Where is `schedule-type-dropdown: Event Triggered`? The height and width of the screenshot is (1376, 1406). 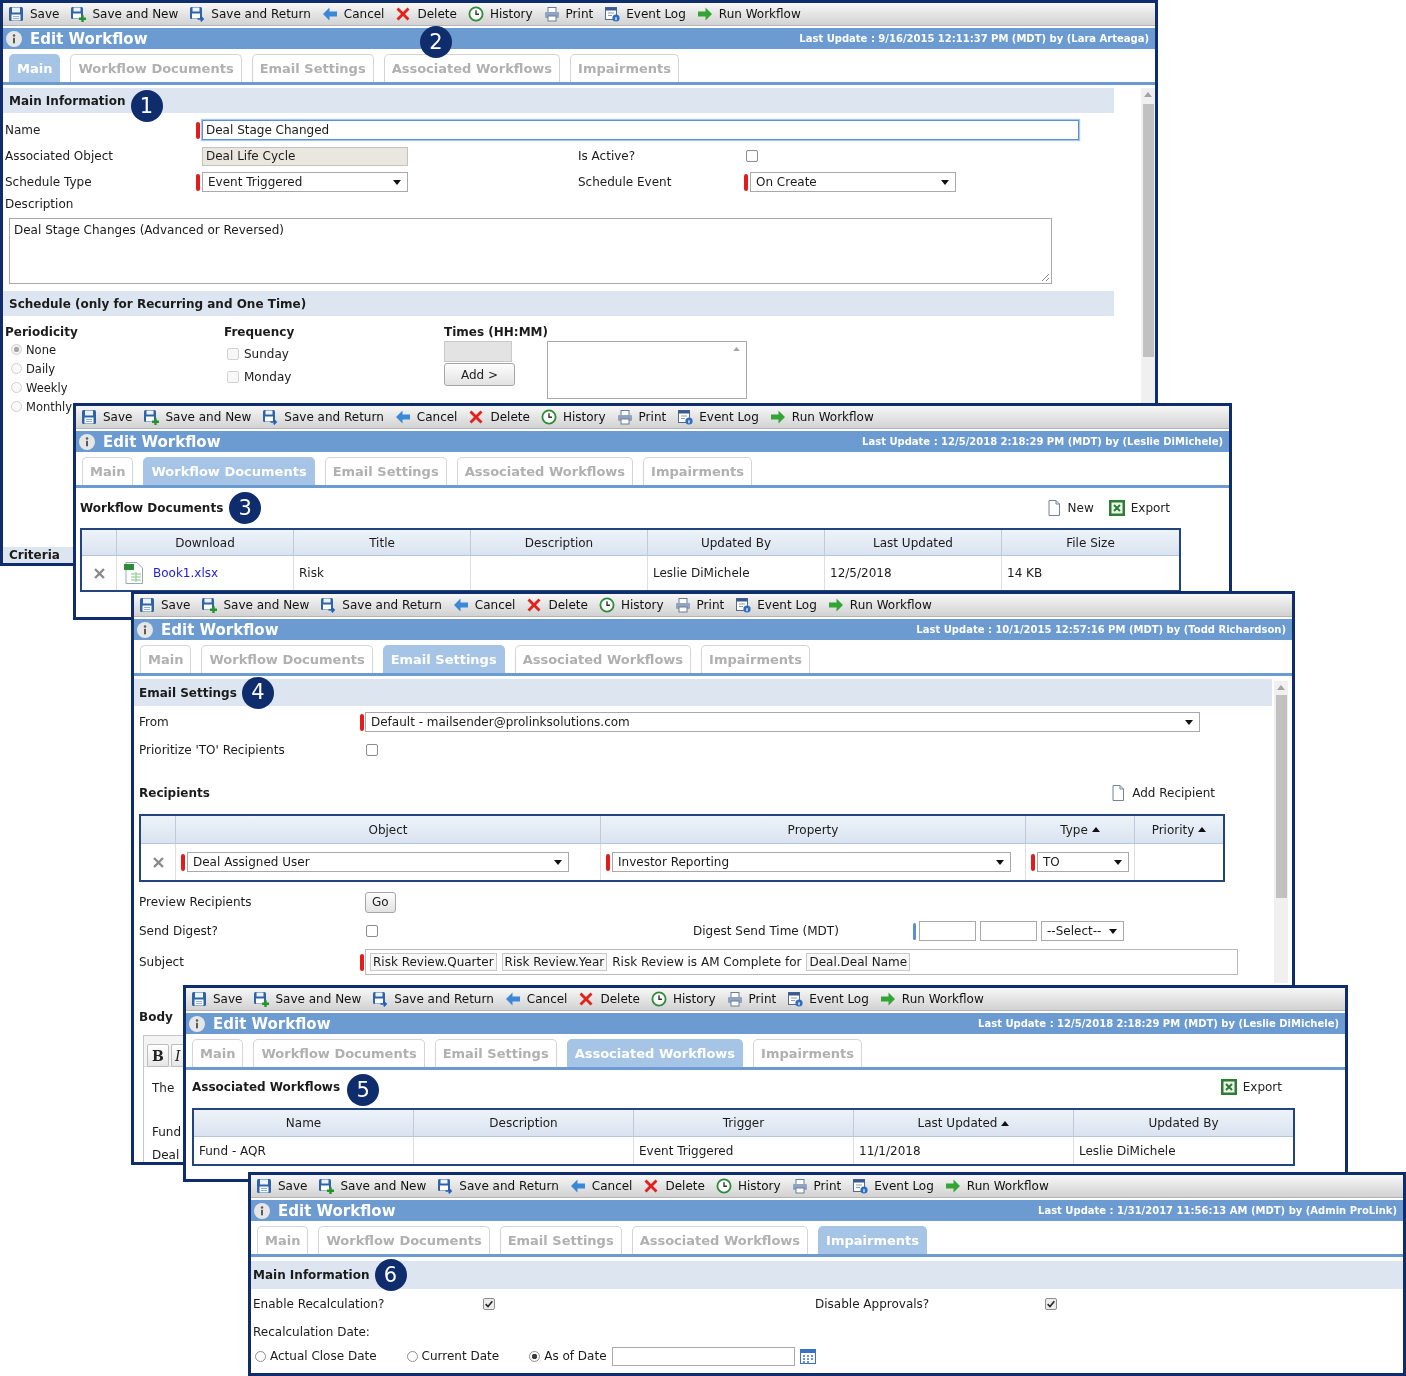 schedule-type-dropdown: Event Triggered is located at coordinates (305, 182).